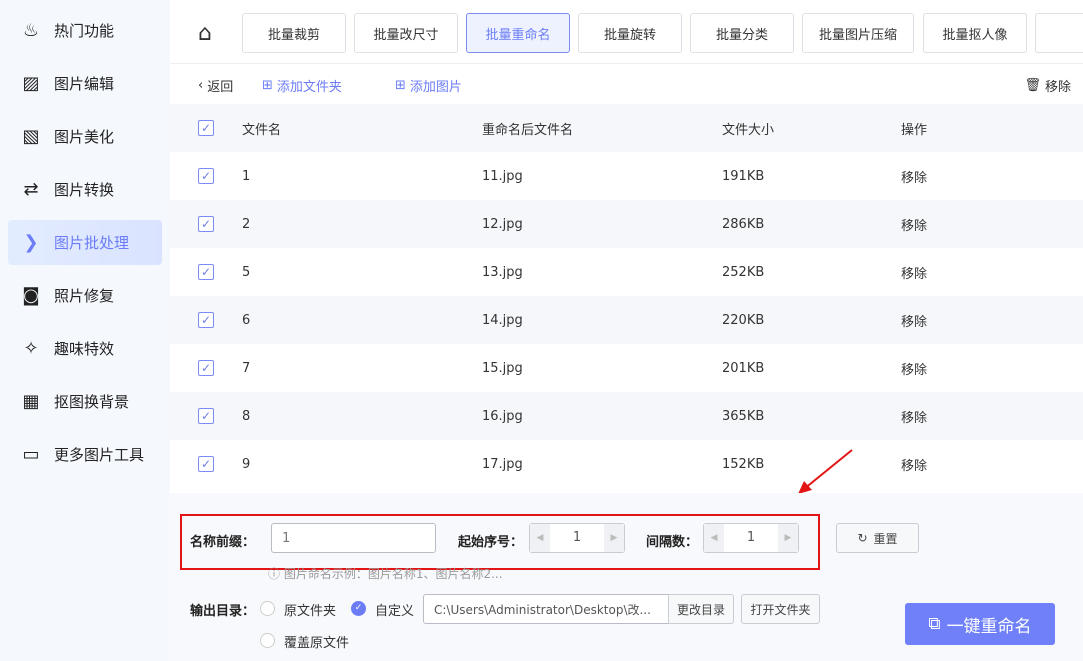 The height and width of the screenshot is (661, 1083). I want to click on add-folder-icon: ⊞, so click(267, 85).